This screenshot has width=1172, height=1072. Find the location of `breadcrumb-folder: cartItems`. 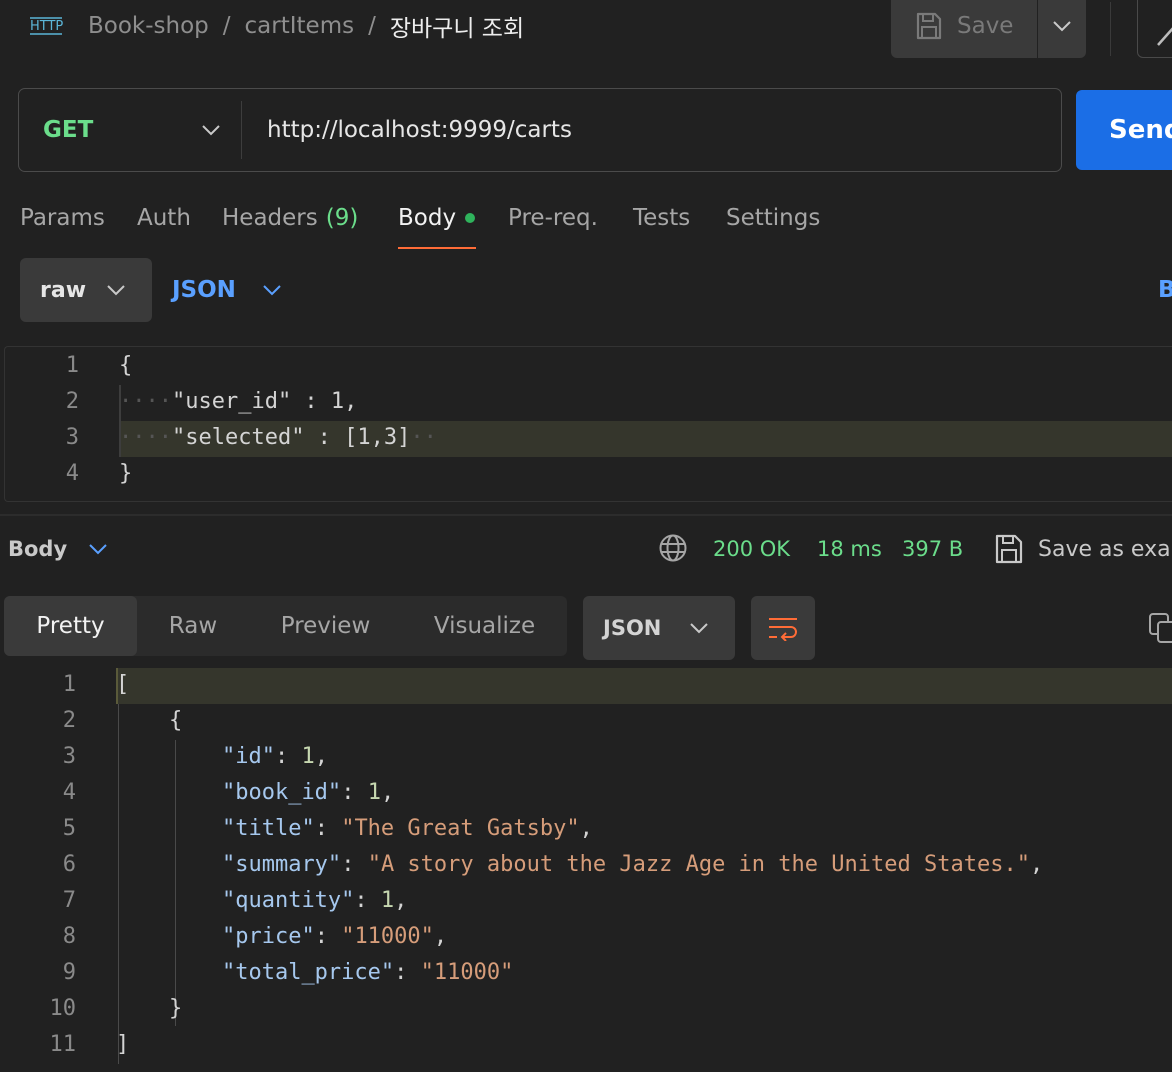

breadcrumb-folder: cartItems is located at coordinates (300, 26).